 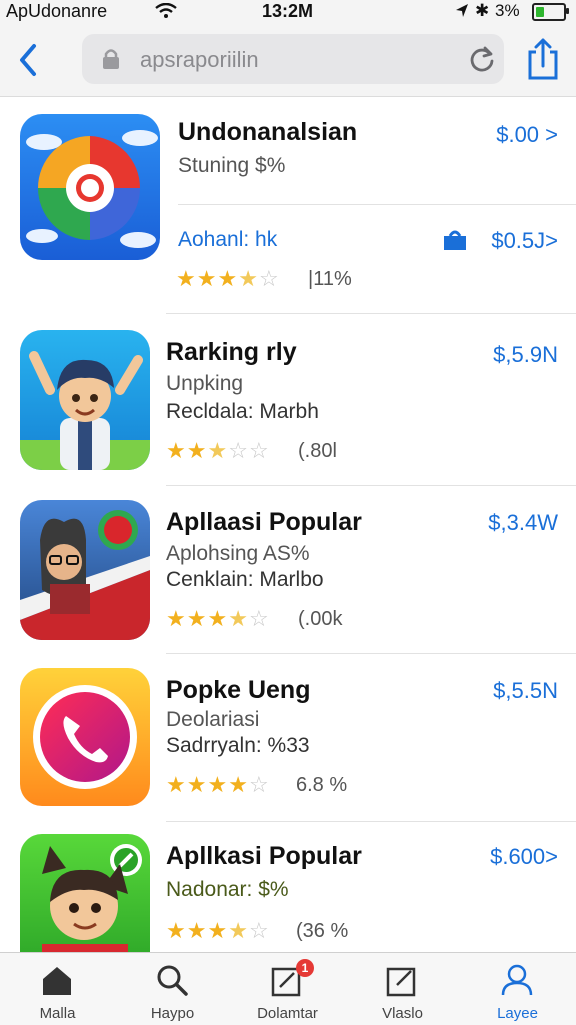 What do you see at coordinates (322, 931) in the screenshot?
I see `rating-count: (36 %` at bounding box center [322, 931].